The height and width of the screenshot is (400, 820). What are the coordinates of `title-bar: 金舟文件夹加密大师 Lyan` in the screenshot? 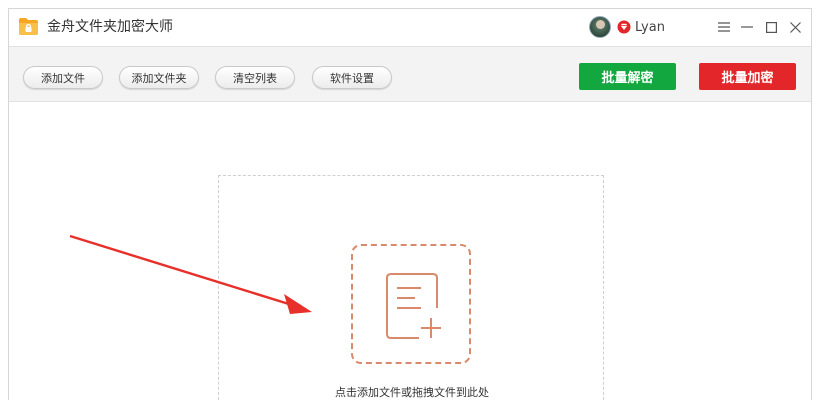 It's located at (410, 27).